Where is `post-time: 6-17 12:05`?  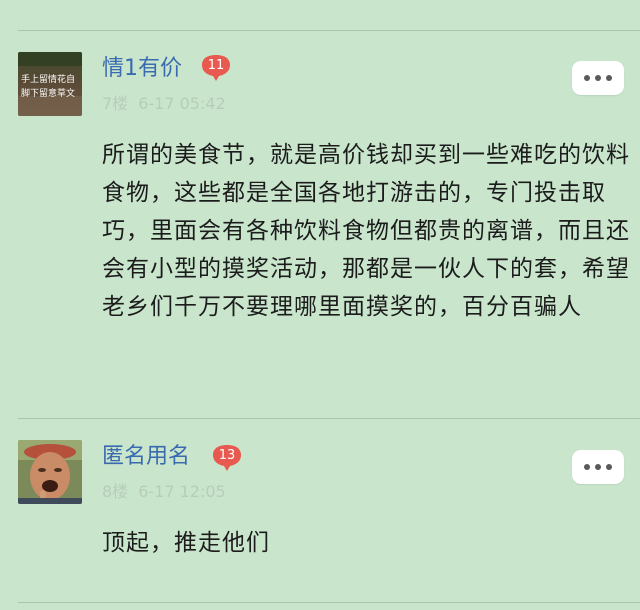 post-time: 6-17 12:05 is located at coordinates (182, 491).